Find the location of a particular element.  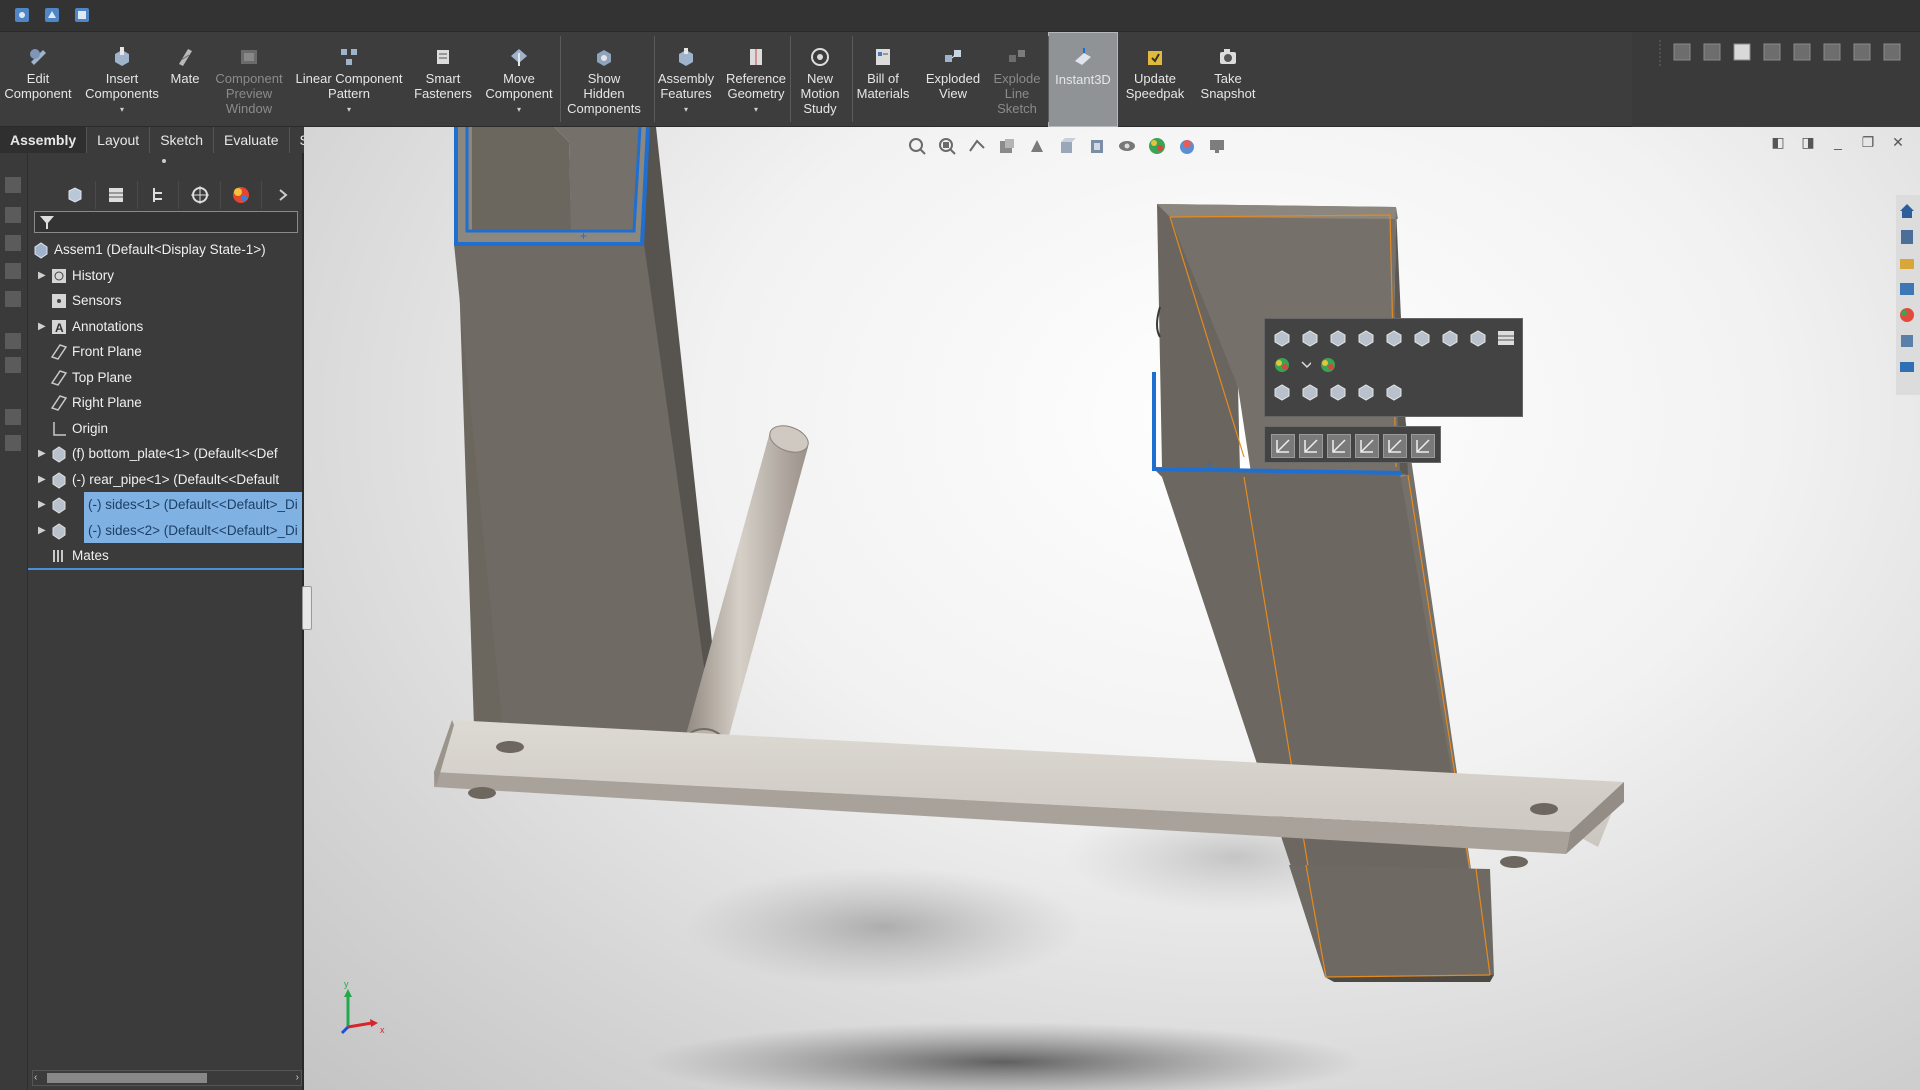

tree-node: ▶ (-) sides<2> (Default<<Default>_Di is located at coordinates (166, 530).